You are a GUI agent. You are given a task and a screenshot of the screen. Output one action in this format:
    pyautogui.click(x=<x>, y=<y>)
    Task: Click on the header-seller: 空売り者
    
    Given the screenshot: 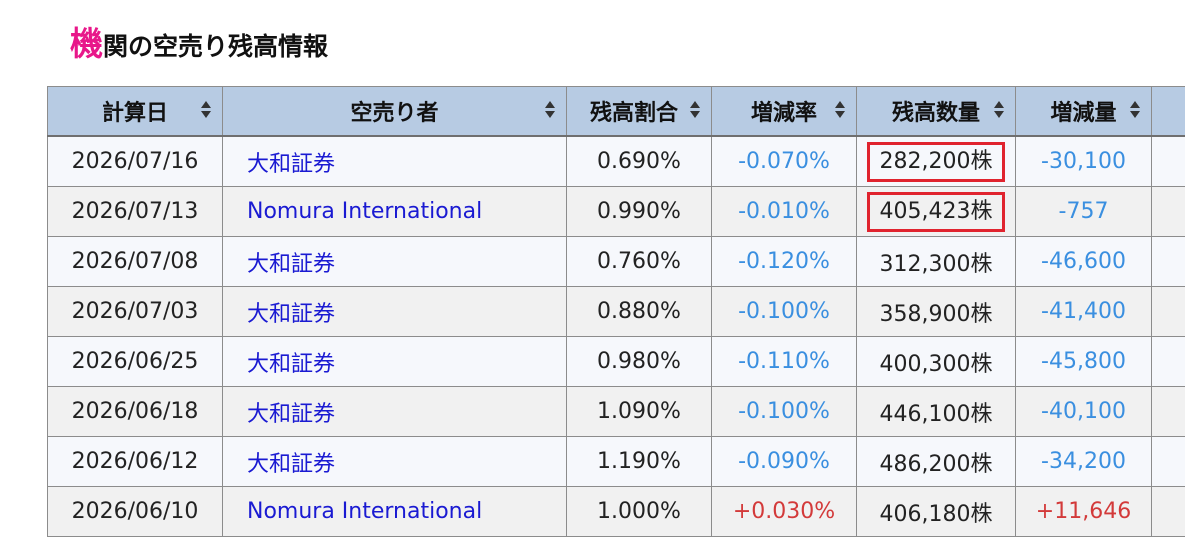 What is the action you would take?
    pyautogui.click(x=394, y=111)
    